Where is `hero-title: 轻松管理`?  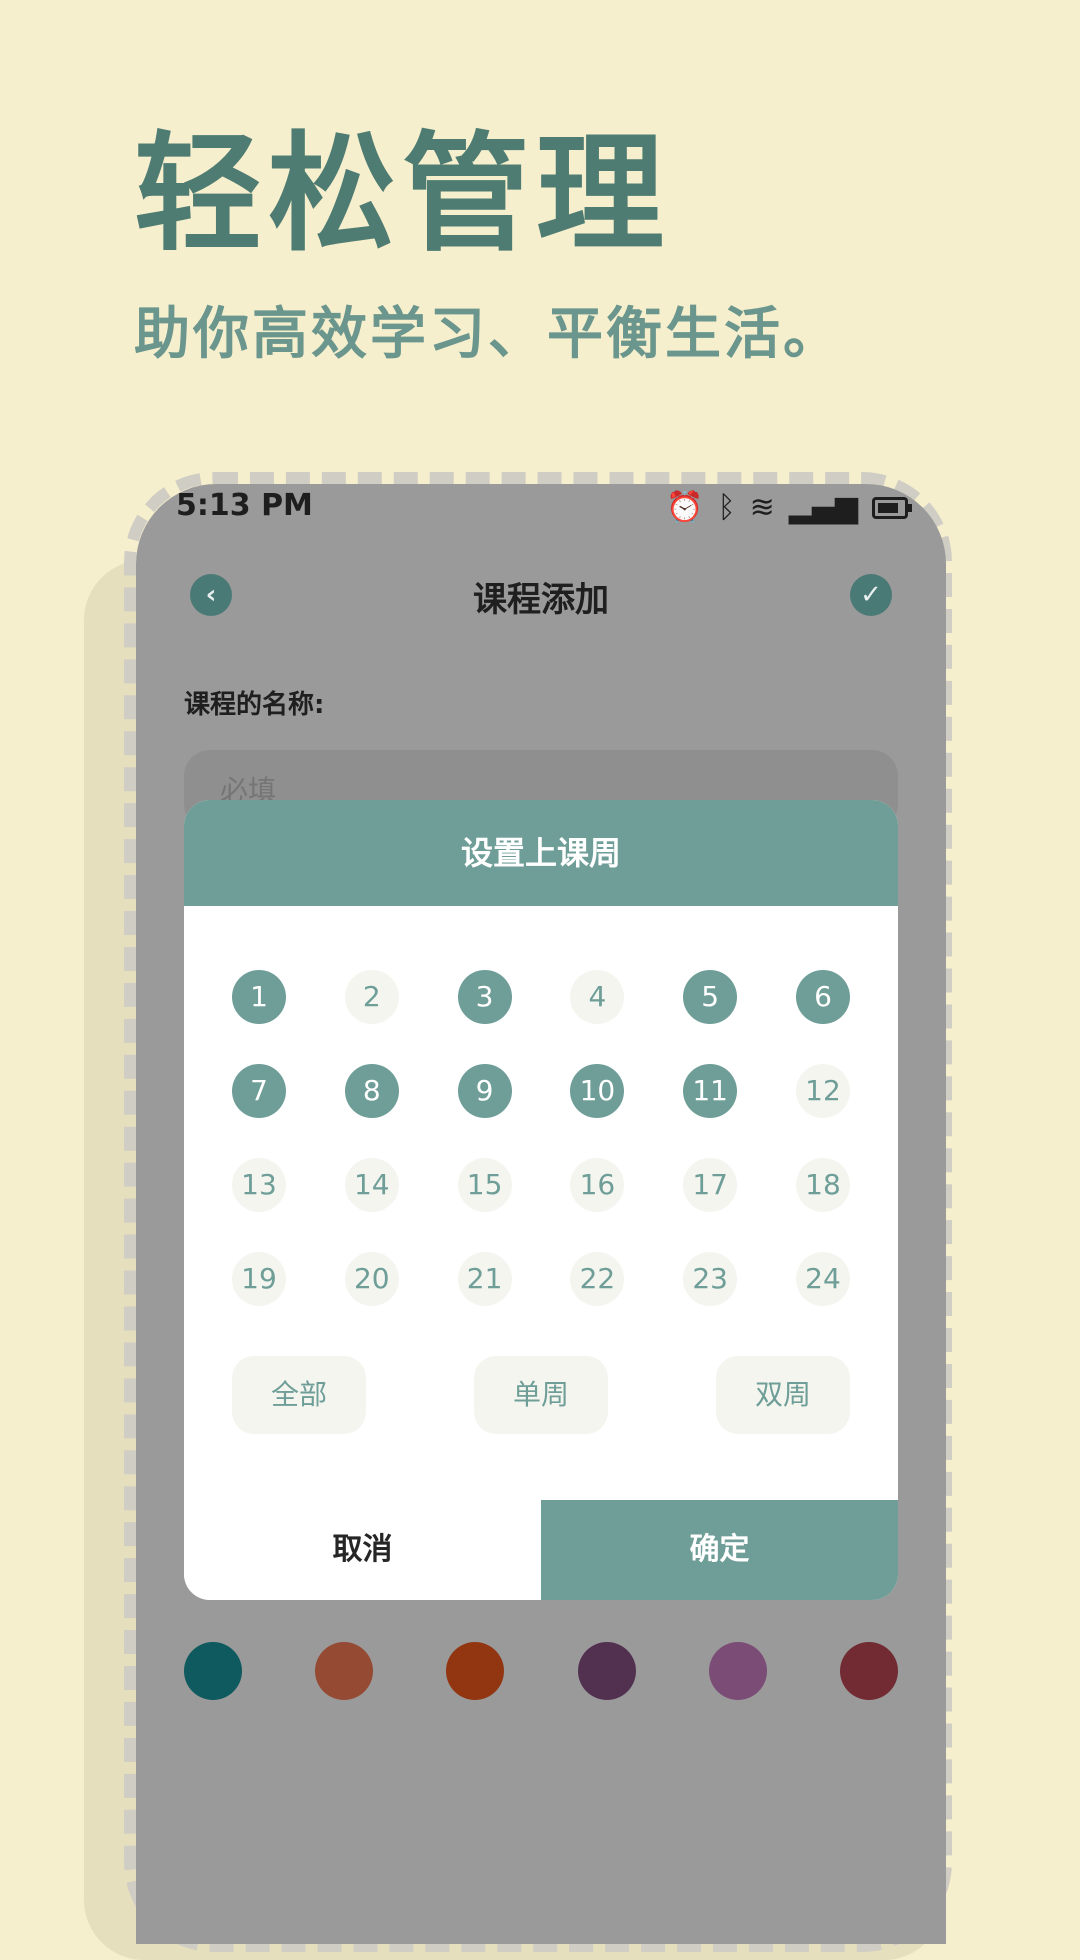 hero-title: 轻松管理 is located at coordinates (402, 194).